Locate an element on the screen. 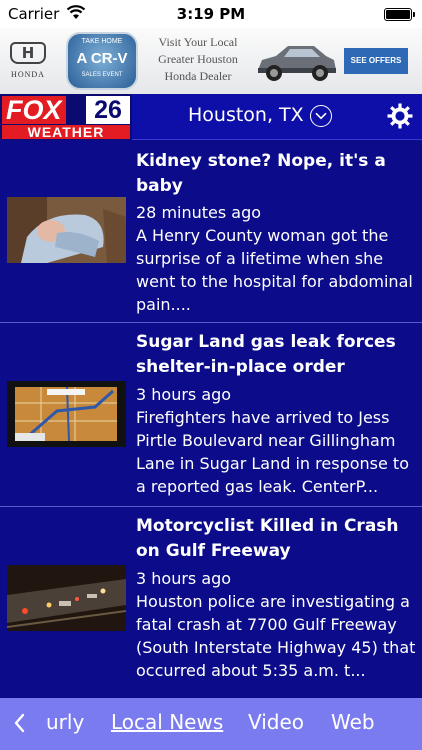  ad-badge: TAKE HOME A CR-V SALES EVENT is located at coordinates (102, 61).